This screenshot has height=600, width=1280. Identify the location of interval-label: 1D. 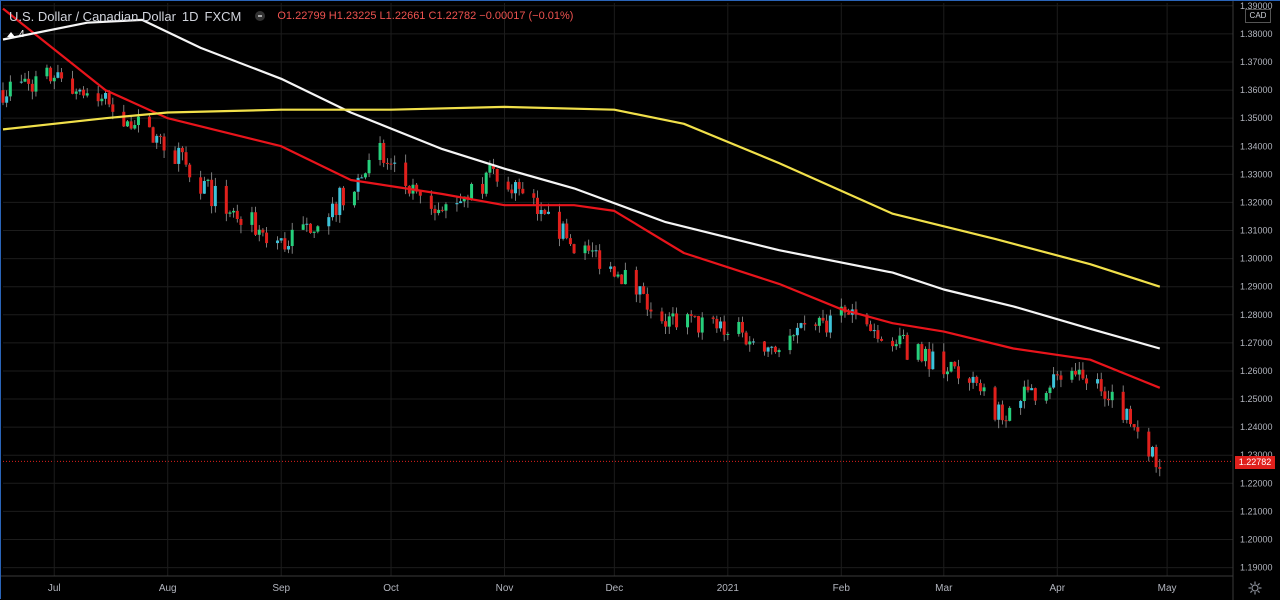
(190, 16).